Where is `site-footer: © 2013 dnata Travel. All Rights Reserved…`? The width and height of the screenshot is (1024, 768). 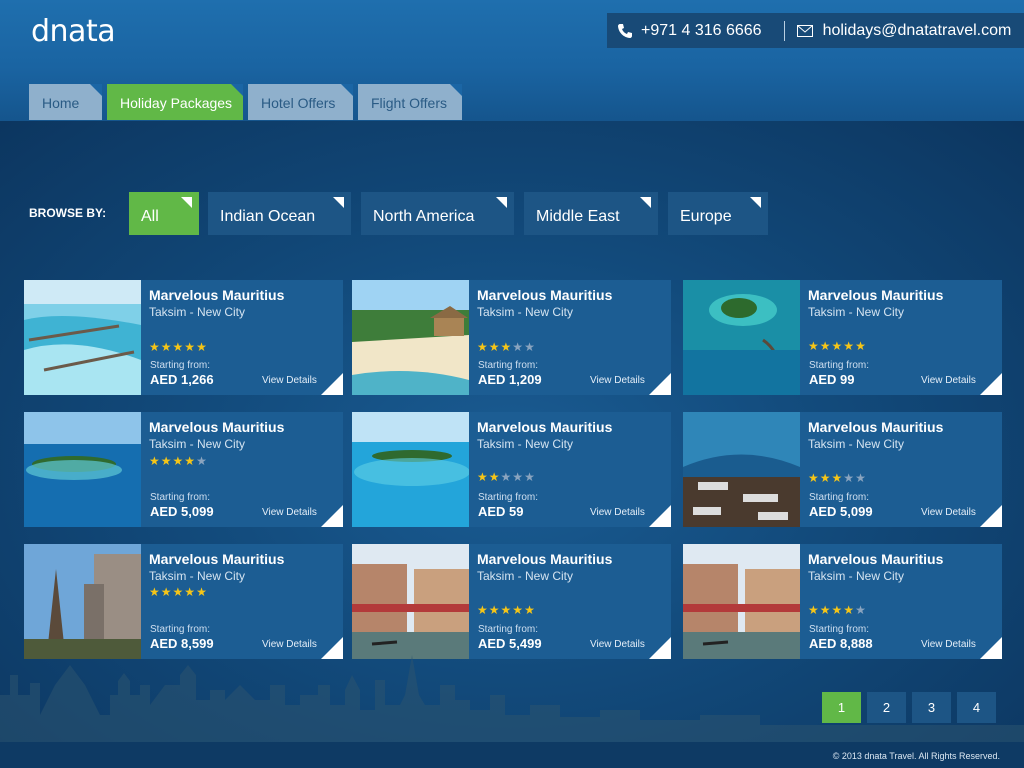
site-footer: © 2013 dnata Travel. All Rights Reserved… is located at coordinates (512, 755).